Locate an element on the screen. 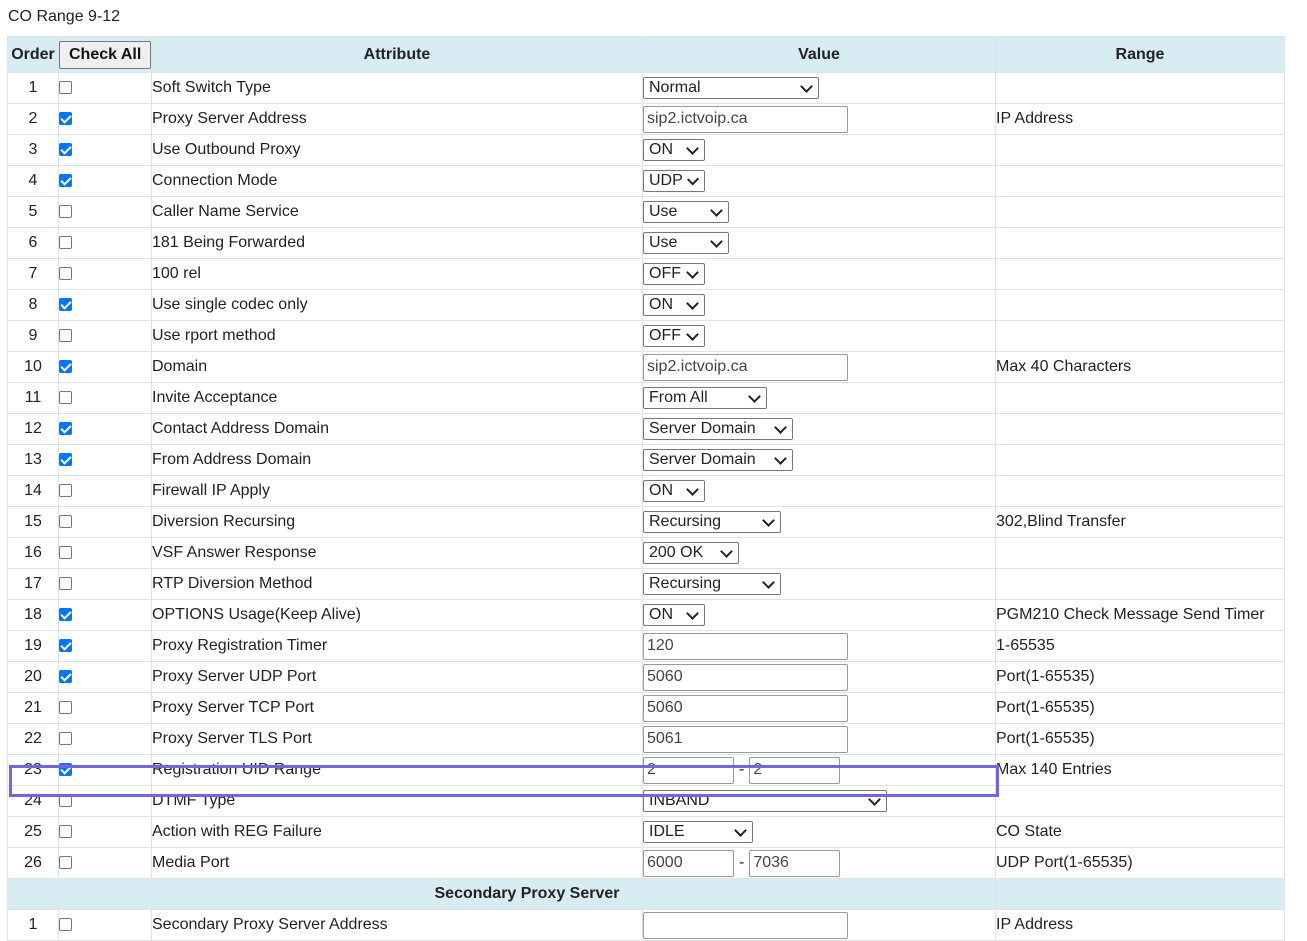 The height and width of the screenshot is (941, 1307). attribute-label: Registration UID Range is located at coordinates (397, 770).